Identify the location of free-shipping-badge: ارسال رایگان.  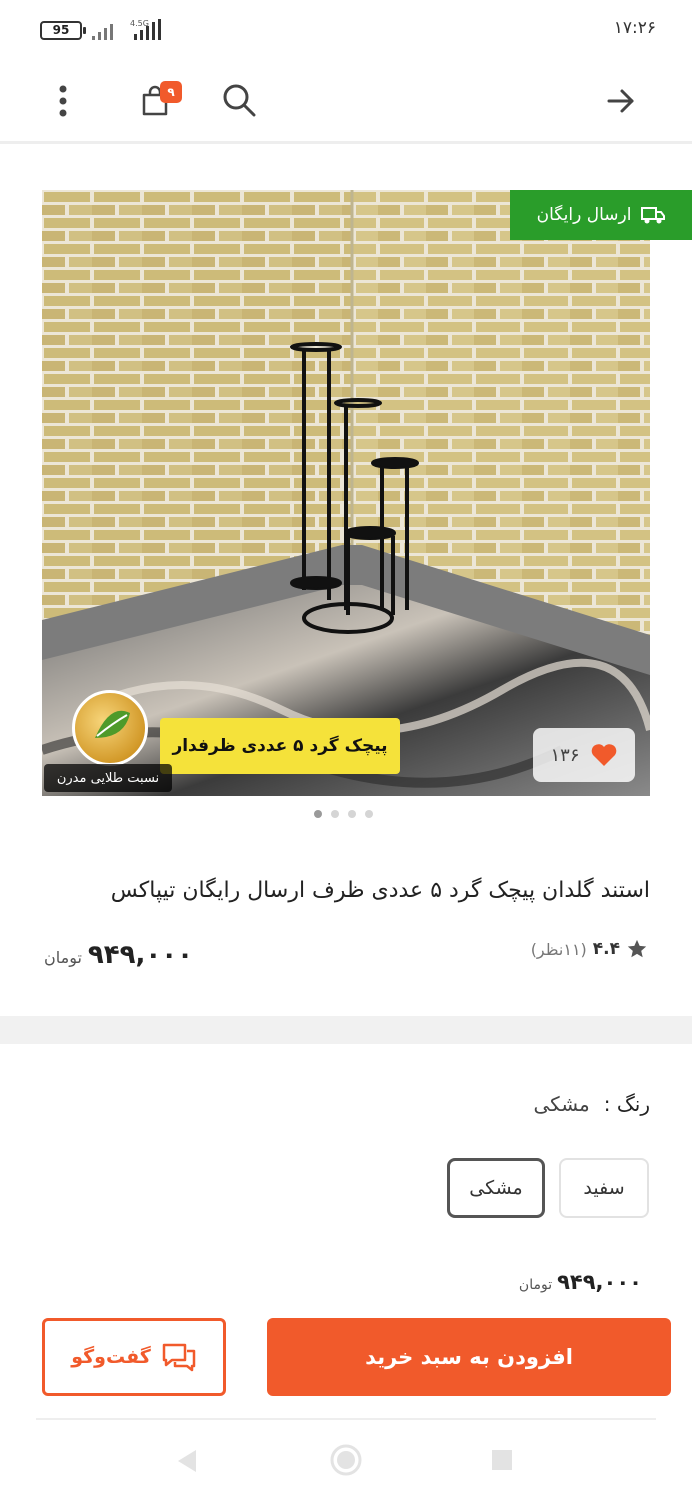
(601, 215).